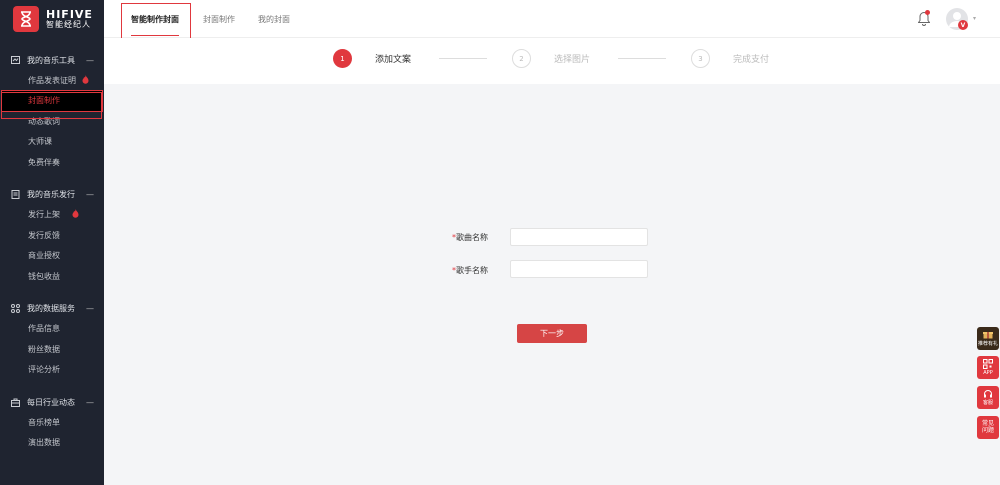 This screenshot has width=1000, height=485. Describe the element at coordinates (15, 194) in the screenshot. I see `document-icon` at that location.